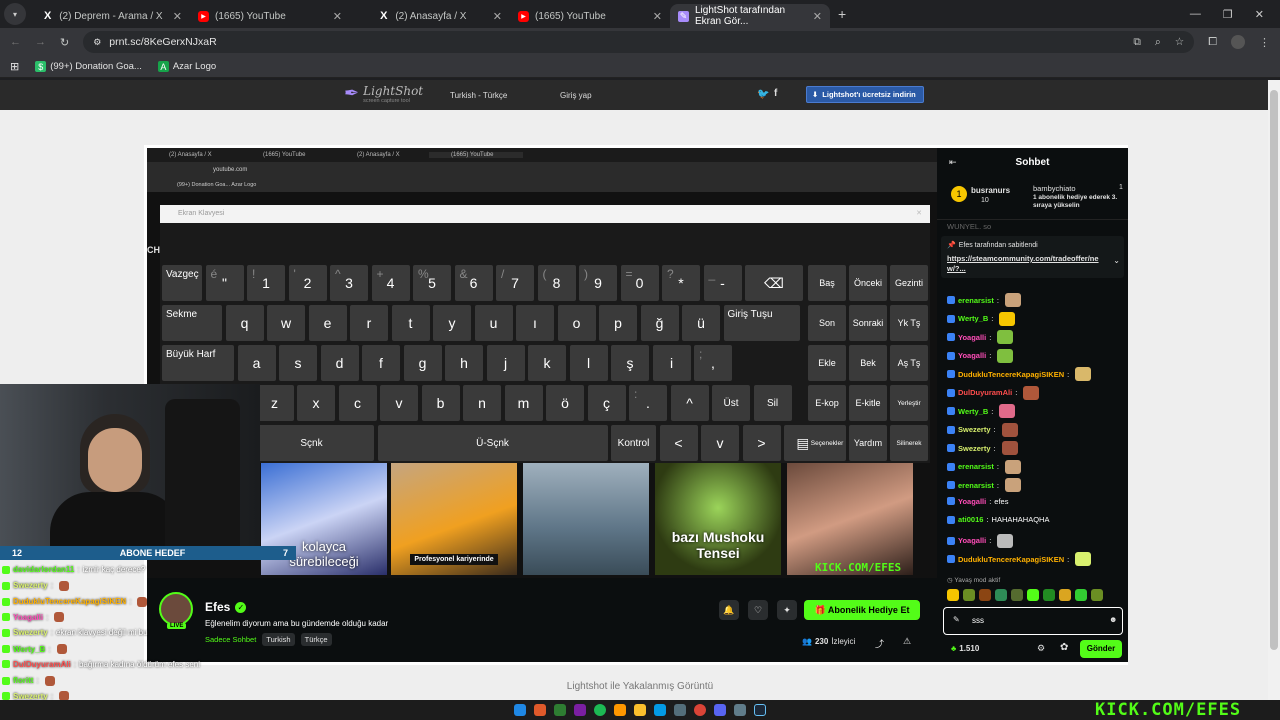 Image resolution: width=1280 pixels, height=720 pixels. What do you see at coordinates (907, 641) in the screenshot?
I see `report-icon: ⚠` at bounding box center [907, 641].